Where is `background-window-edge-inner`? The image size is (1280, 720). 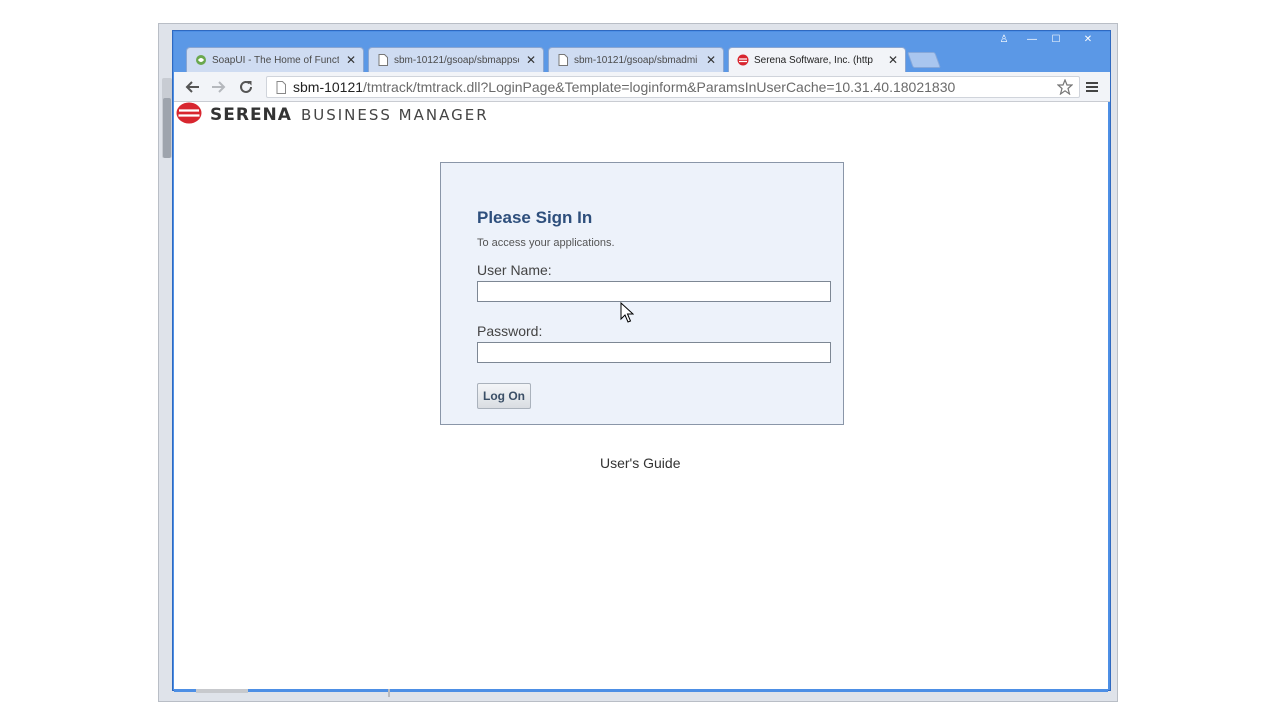 background-window-edge-inner is located at coordinates (167, 128).